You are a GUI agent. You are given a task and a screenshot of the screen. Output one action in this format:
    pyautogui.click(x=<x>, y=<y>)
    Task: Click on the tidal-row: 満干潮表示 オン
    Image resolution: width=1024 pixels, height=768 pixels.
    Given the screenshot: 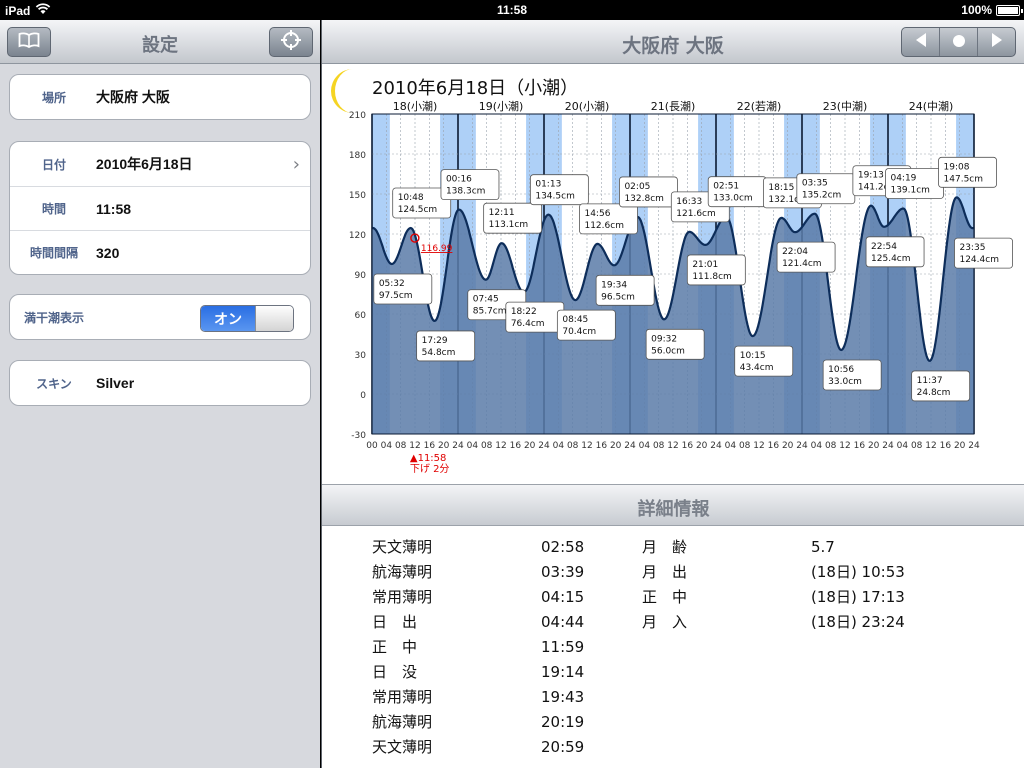 What is the action you would take?
    pyautogui.click(x=160, y=317)
    